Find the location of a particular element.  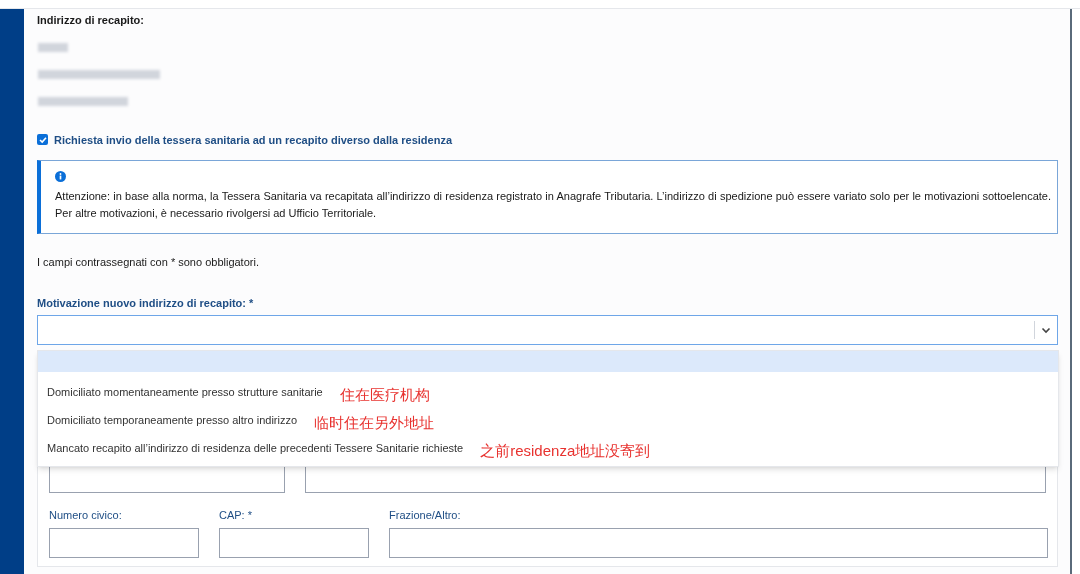

annotation-text: 临时住在另外地址 is located at coordinates (374, 422).